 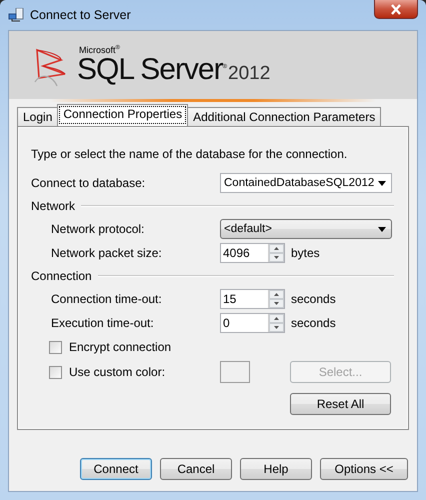 I want to click on field-label: Connection time-out:, so click(x=107, y=299).